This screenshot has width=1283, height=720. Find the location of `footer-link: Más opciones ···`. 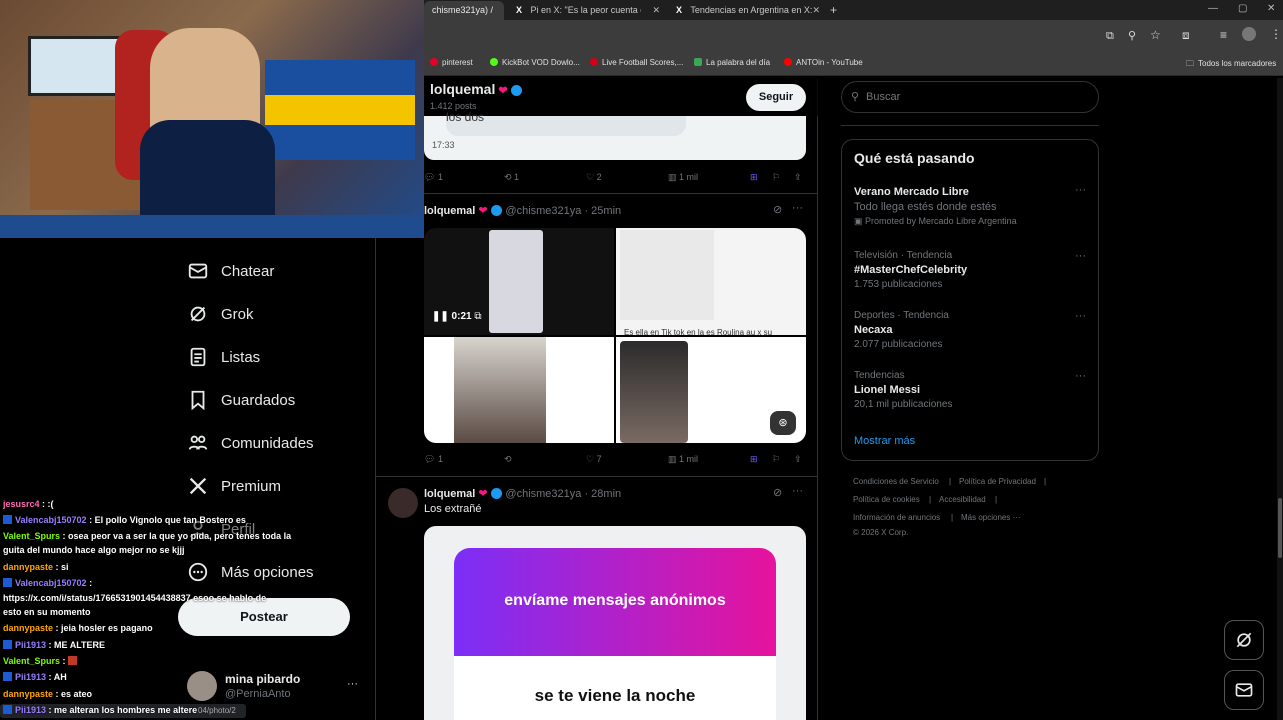

footer-link: Más opciones ··· is located at coordinates (991, 517).